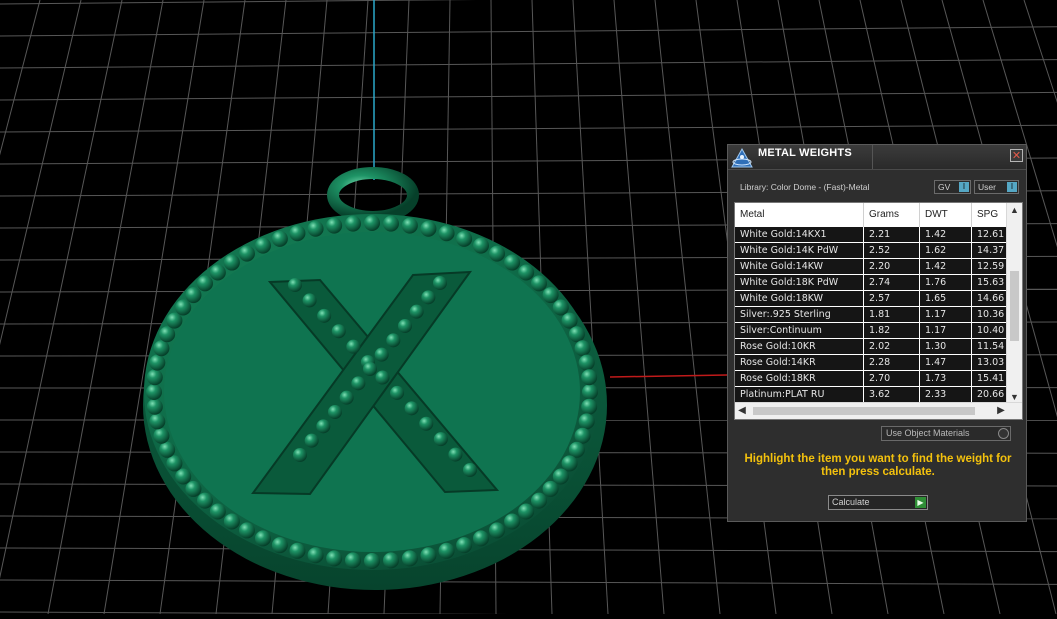 The image size is (1057, 619). I want to click on horizontal-scrollbar: ◀ ▶, so click(878, 410).